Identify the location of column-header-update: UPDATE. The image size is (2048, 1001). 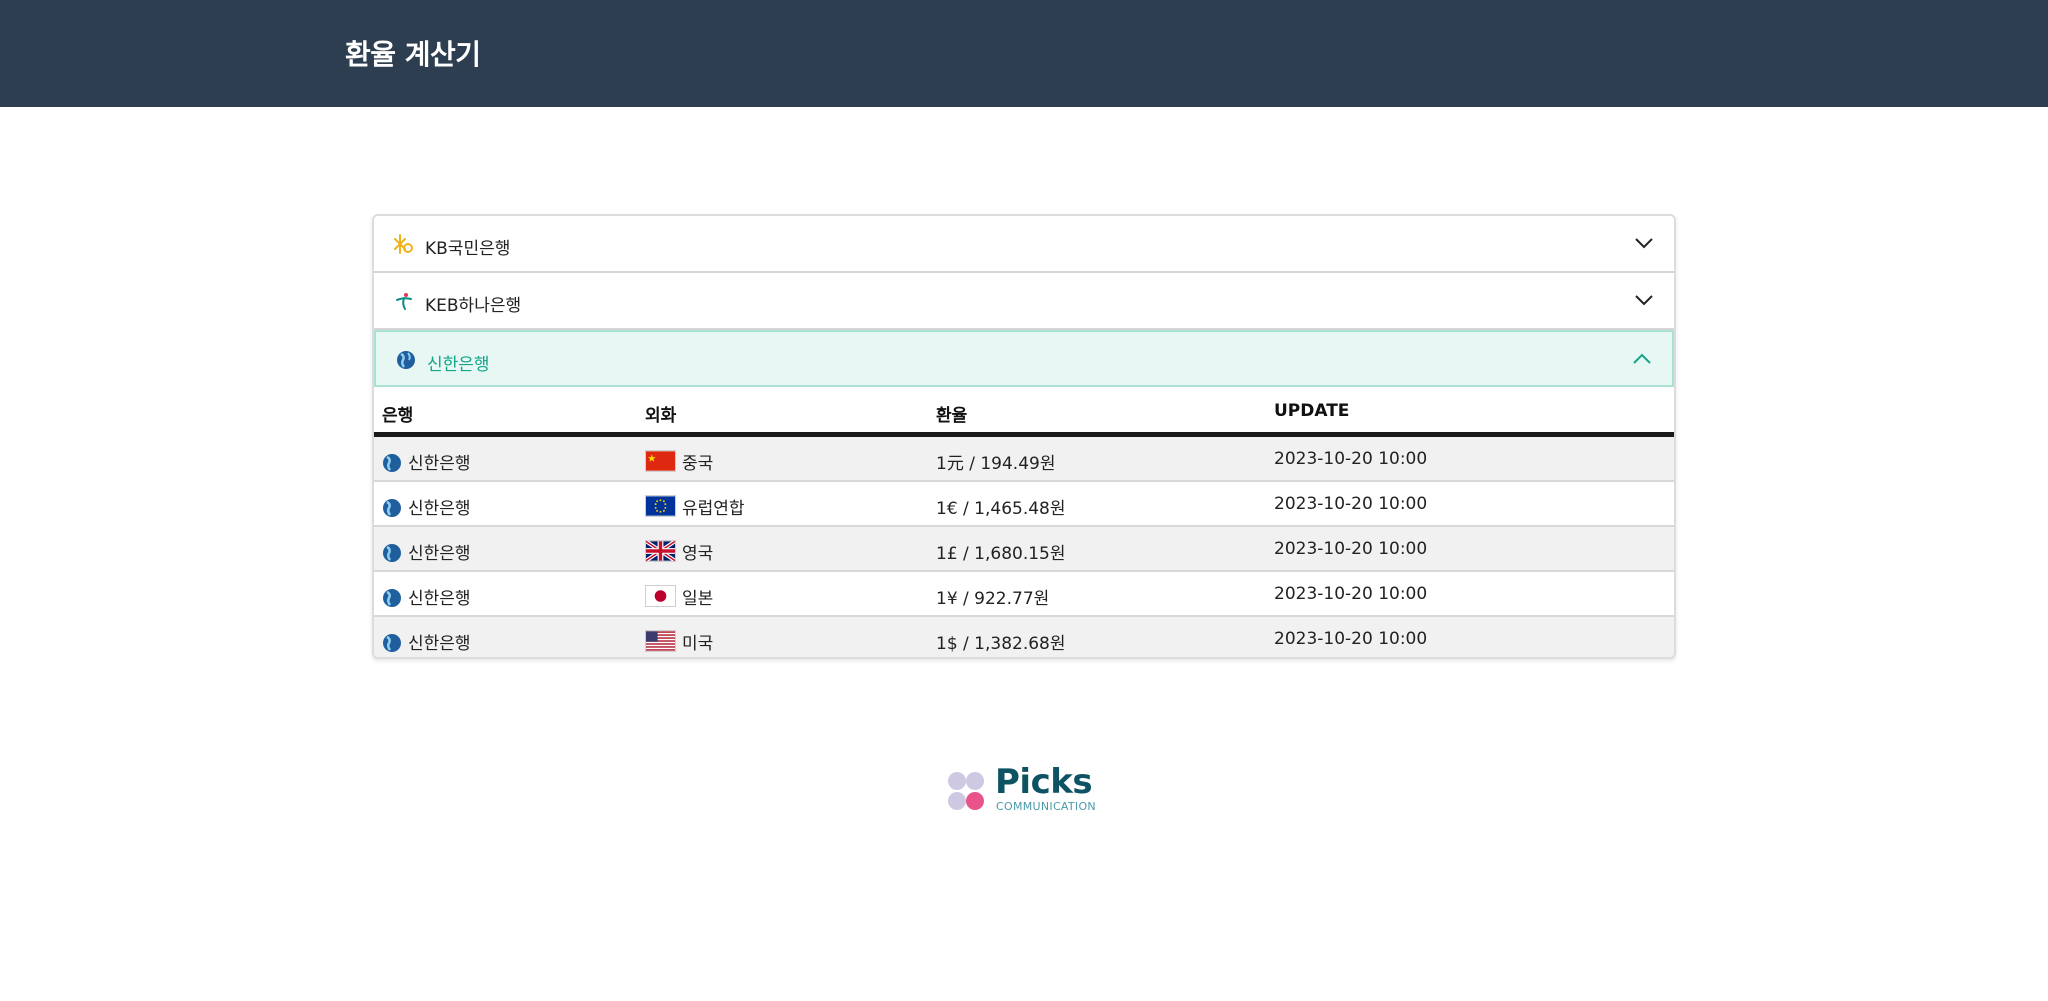
(1312, 411).